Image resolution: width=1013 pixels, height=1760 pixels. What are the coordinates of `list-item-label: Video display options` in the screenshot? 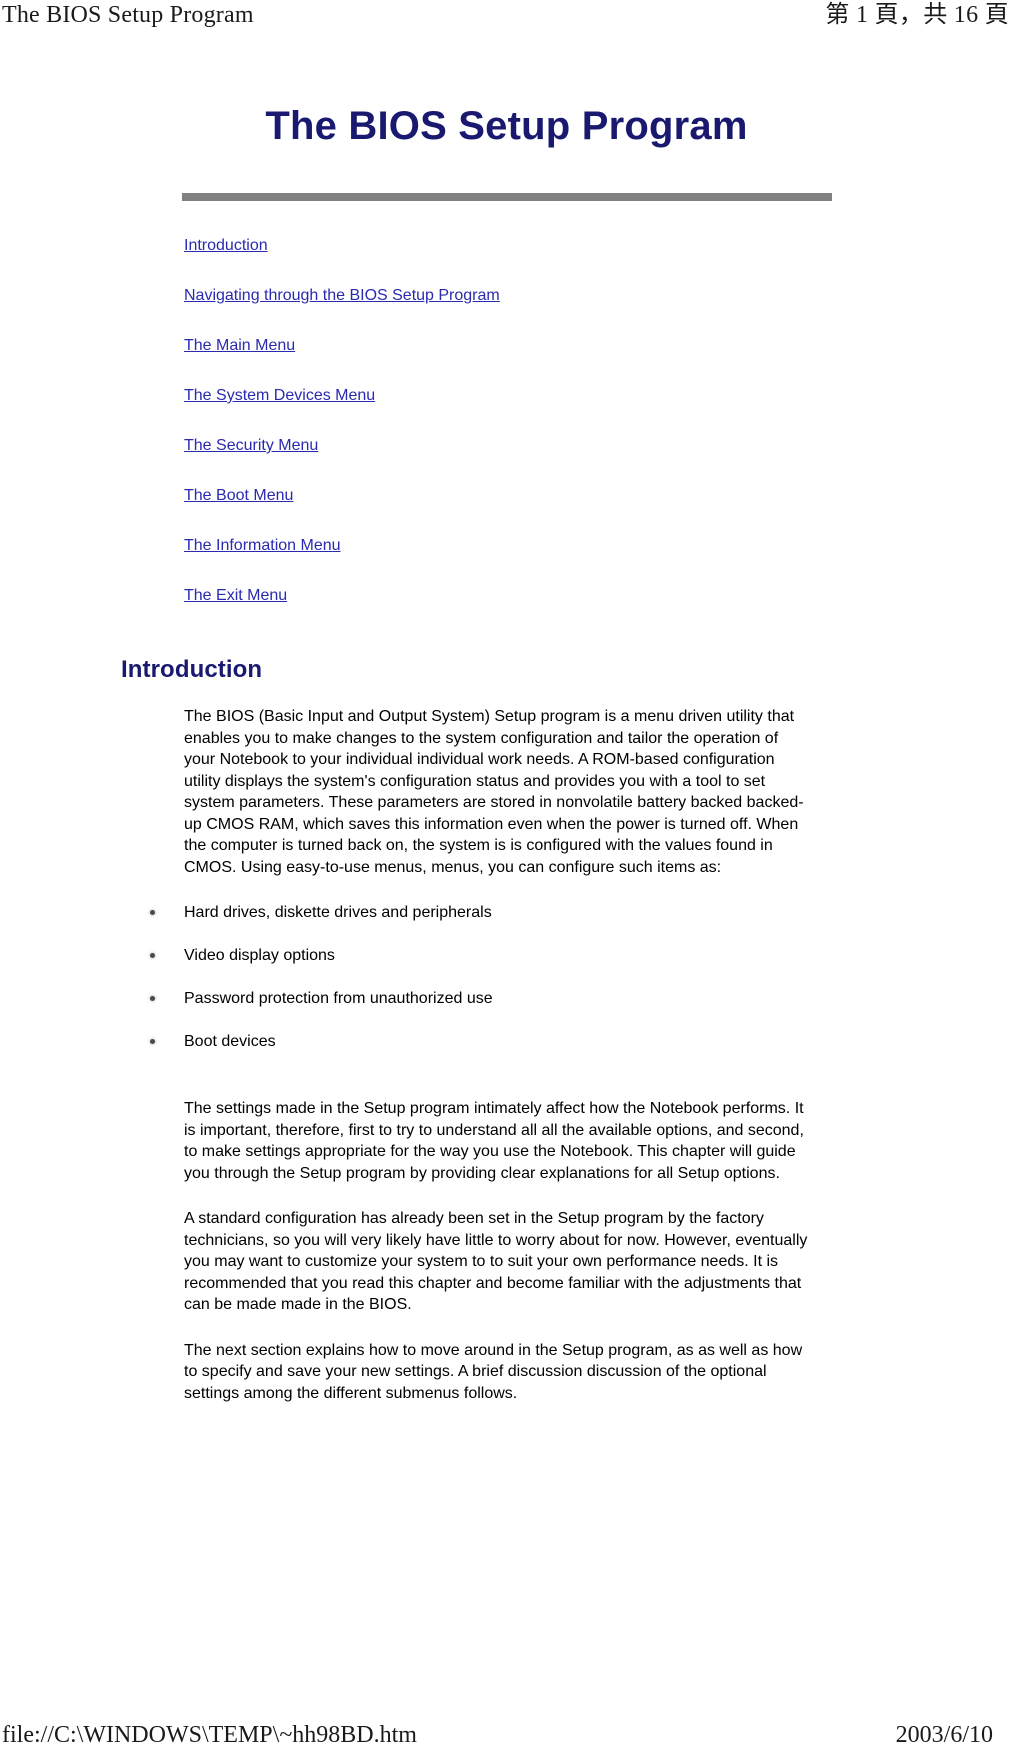 It's located at (259, 955).